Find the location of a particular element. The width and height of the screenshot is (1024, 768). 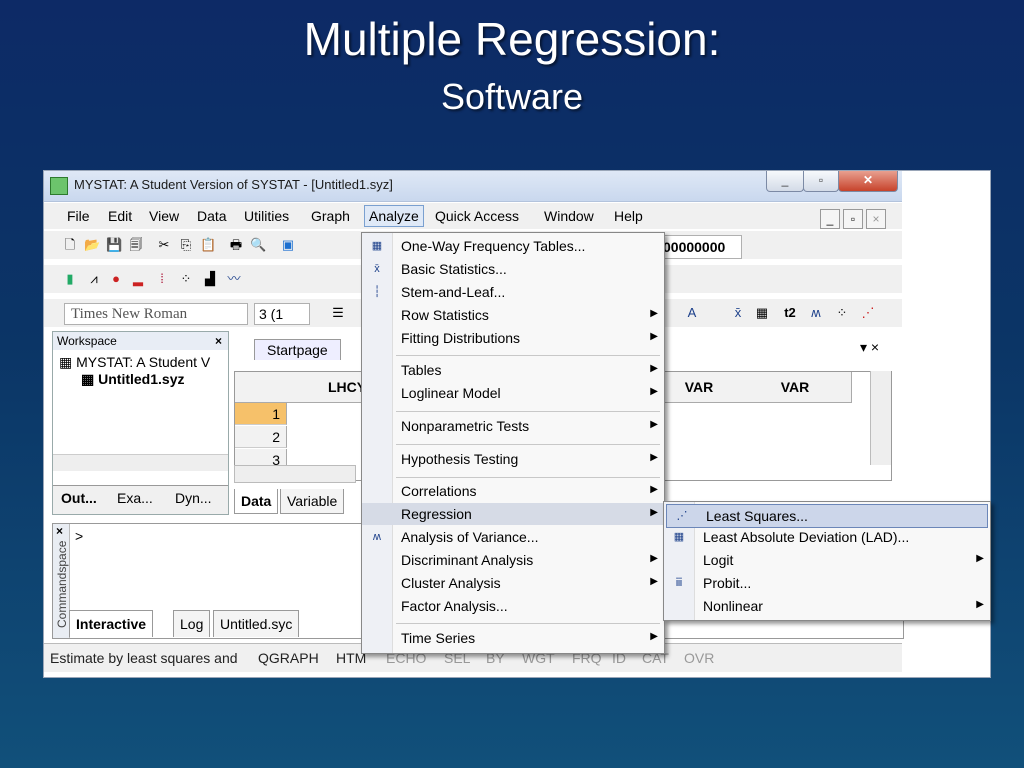

menu-item-loglinear-model: Loglinear Model ▶ is located at coordinates (513, 393).